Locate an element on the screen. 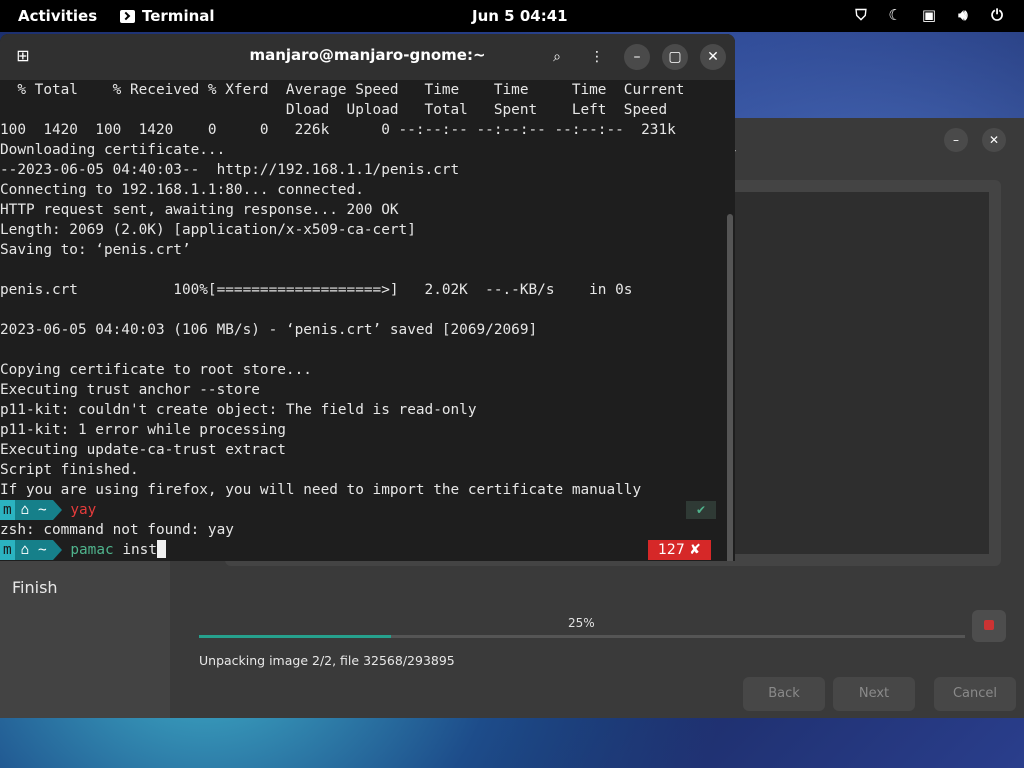  next-button: Next is located at coordinates (874, 694).